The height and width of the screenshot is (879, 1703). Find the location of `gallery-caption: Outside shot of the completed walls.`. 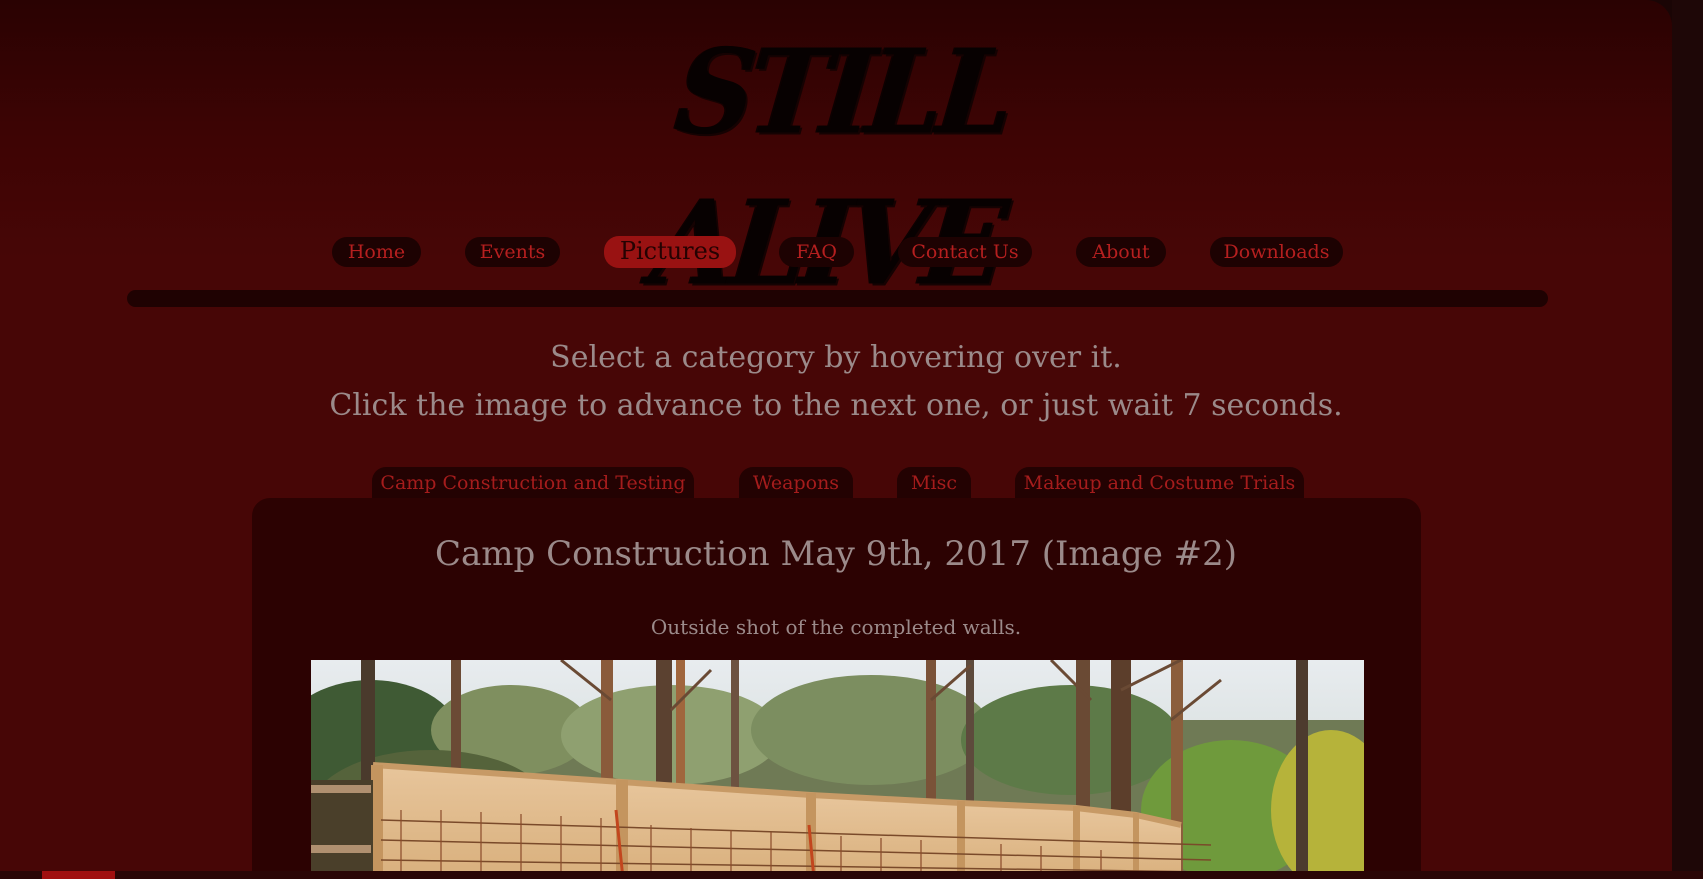

gallery-caption: Outside shot of the completed walls. is located at coordinates (836, 627).